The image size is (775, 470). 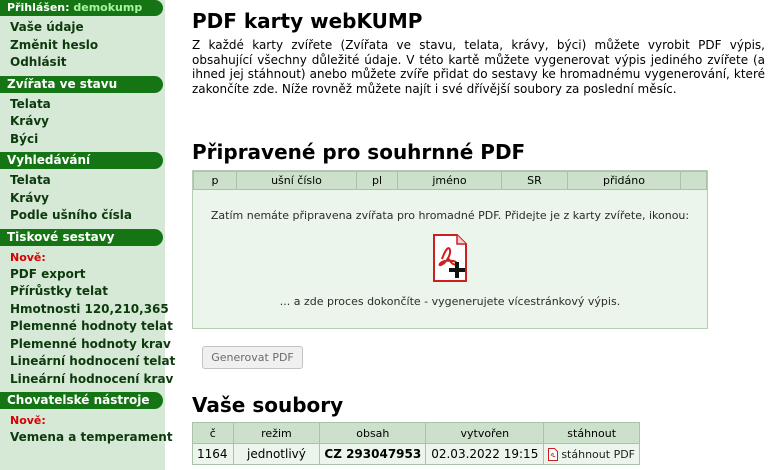 I want to click on tools-menu: Nově: Vemena a temperament, so click(x=86, y=430).